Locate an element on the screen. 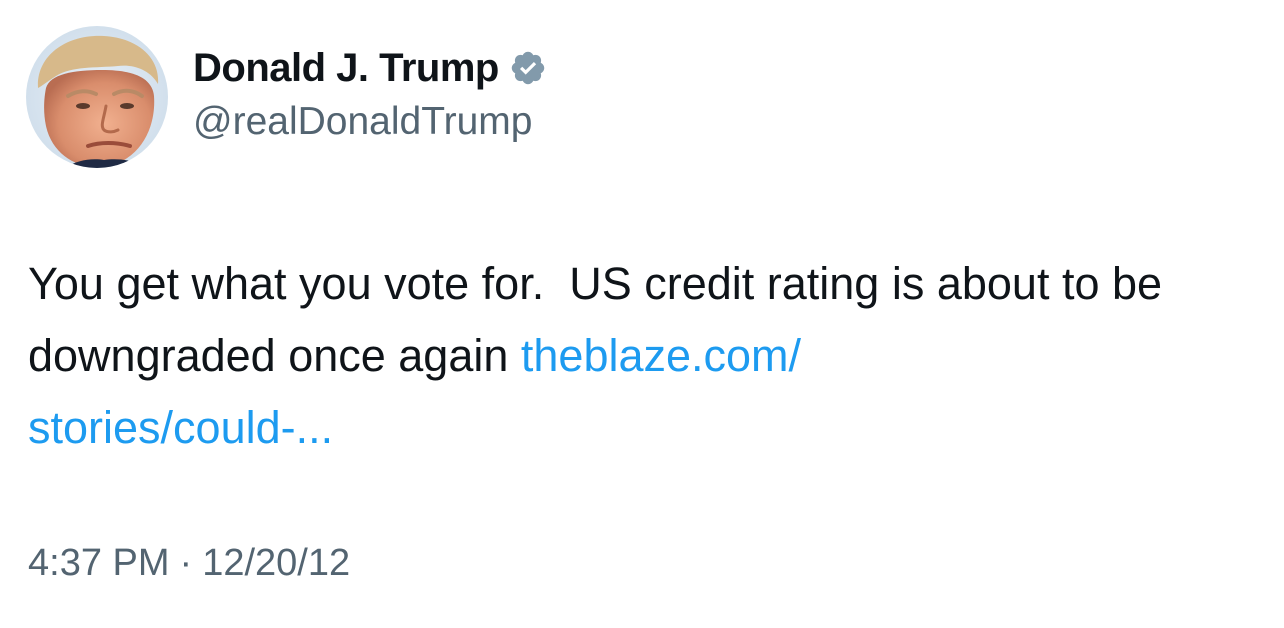  tweet-timestamp: 4:37 PM · 12/20/12 is located at coordinates (189, 563).